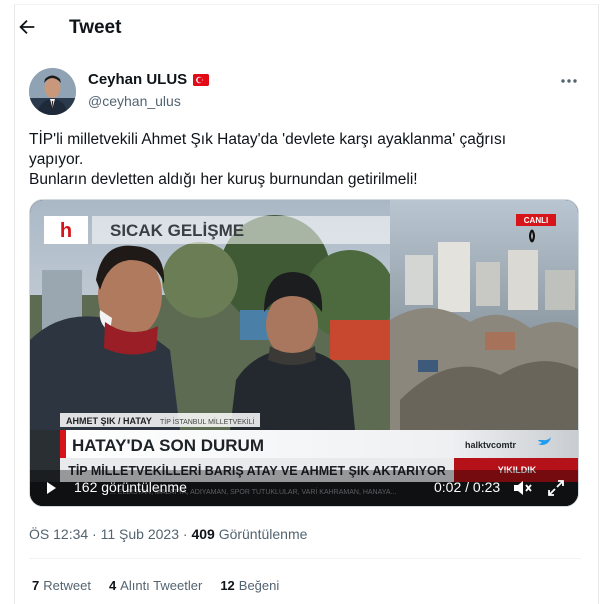  I want to click on social-handle-text: halktvcomtr, so click(491, 445).